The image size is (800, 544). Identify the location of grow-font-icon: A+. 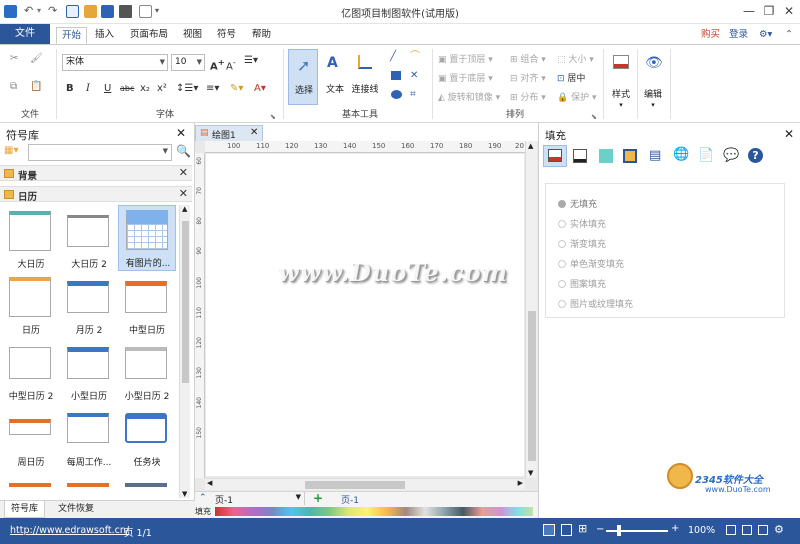
(217, 64).